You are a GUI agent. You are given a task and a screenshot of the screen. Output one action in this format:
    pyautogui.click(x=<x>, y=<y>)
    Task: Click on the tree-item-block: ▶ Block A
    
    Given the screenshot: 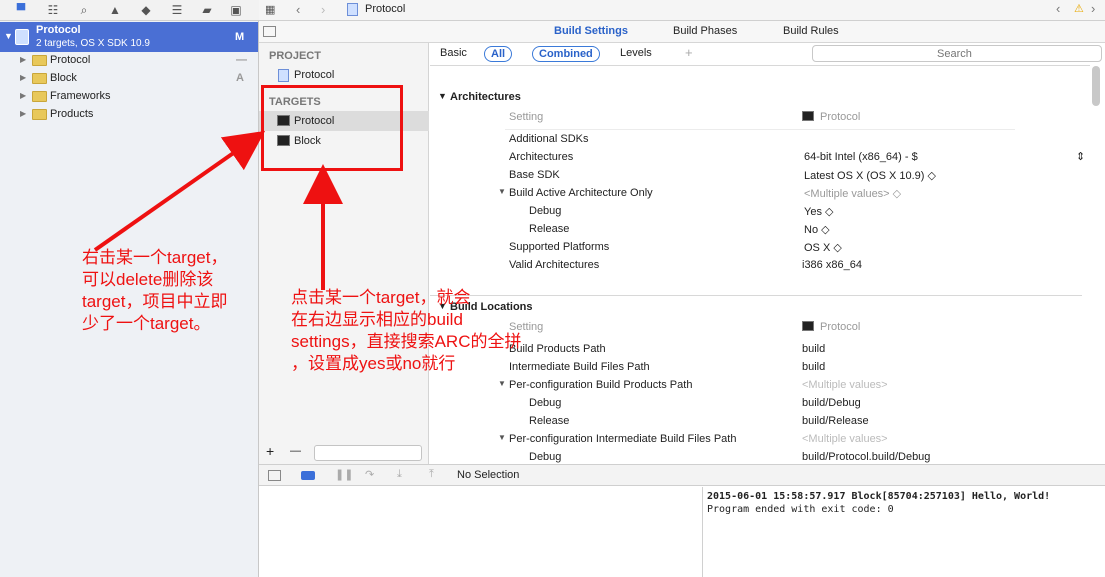 What is the action you would take?
    pyautogui.click(x=129, y=79)
    